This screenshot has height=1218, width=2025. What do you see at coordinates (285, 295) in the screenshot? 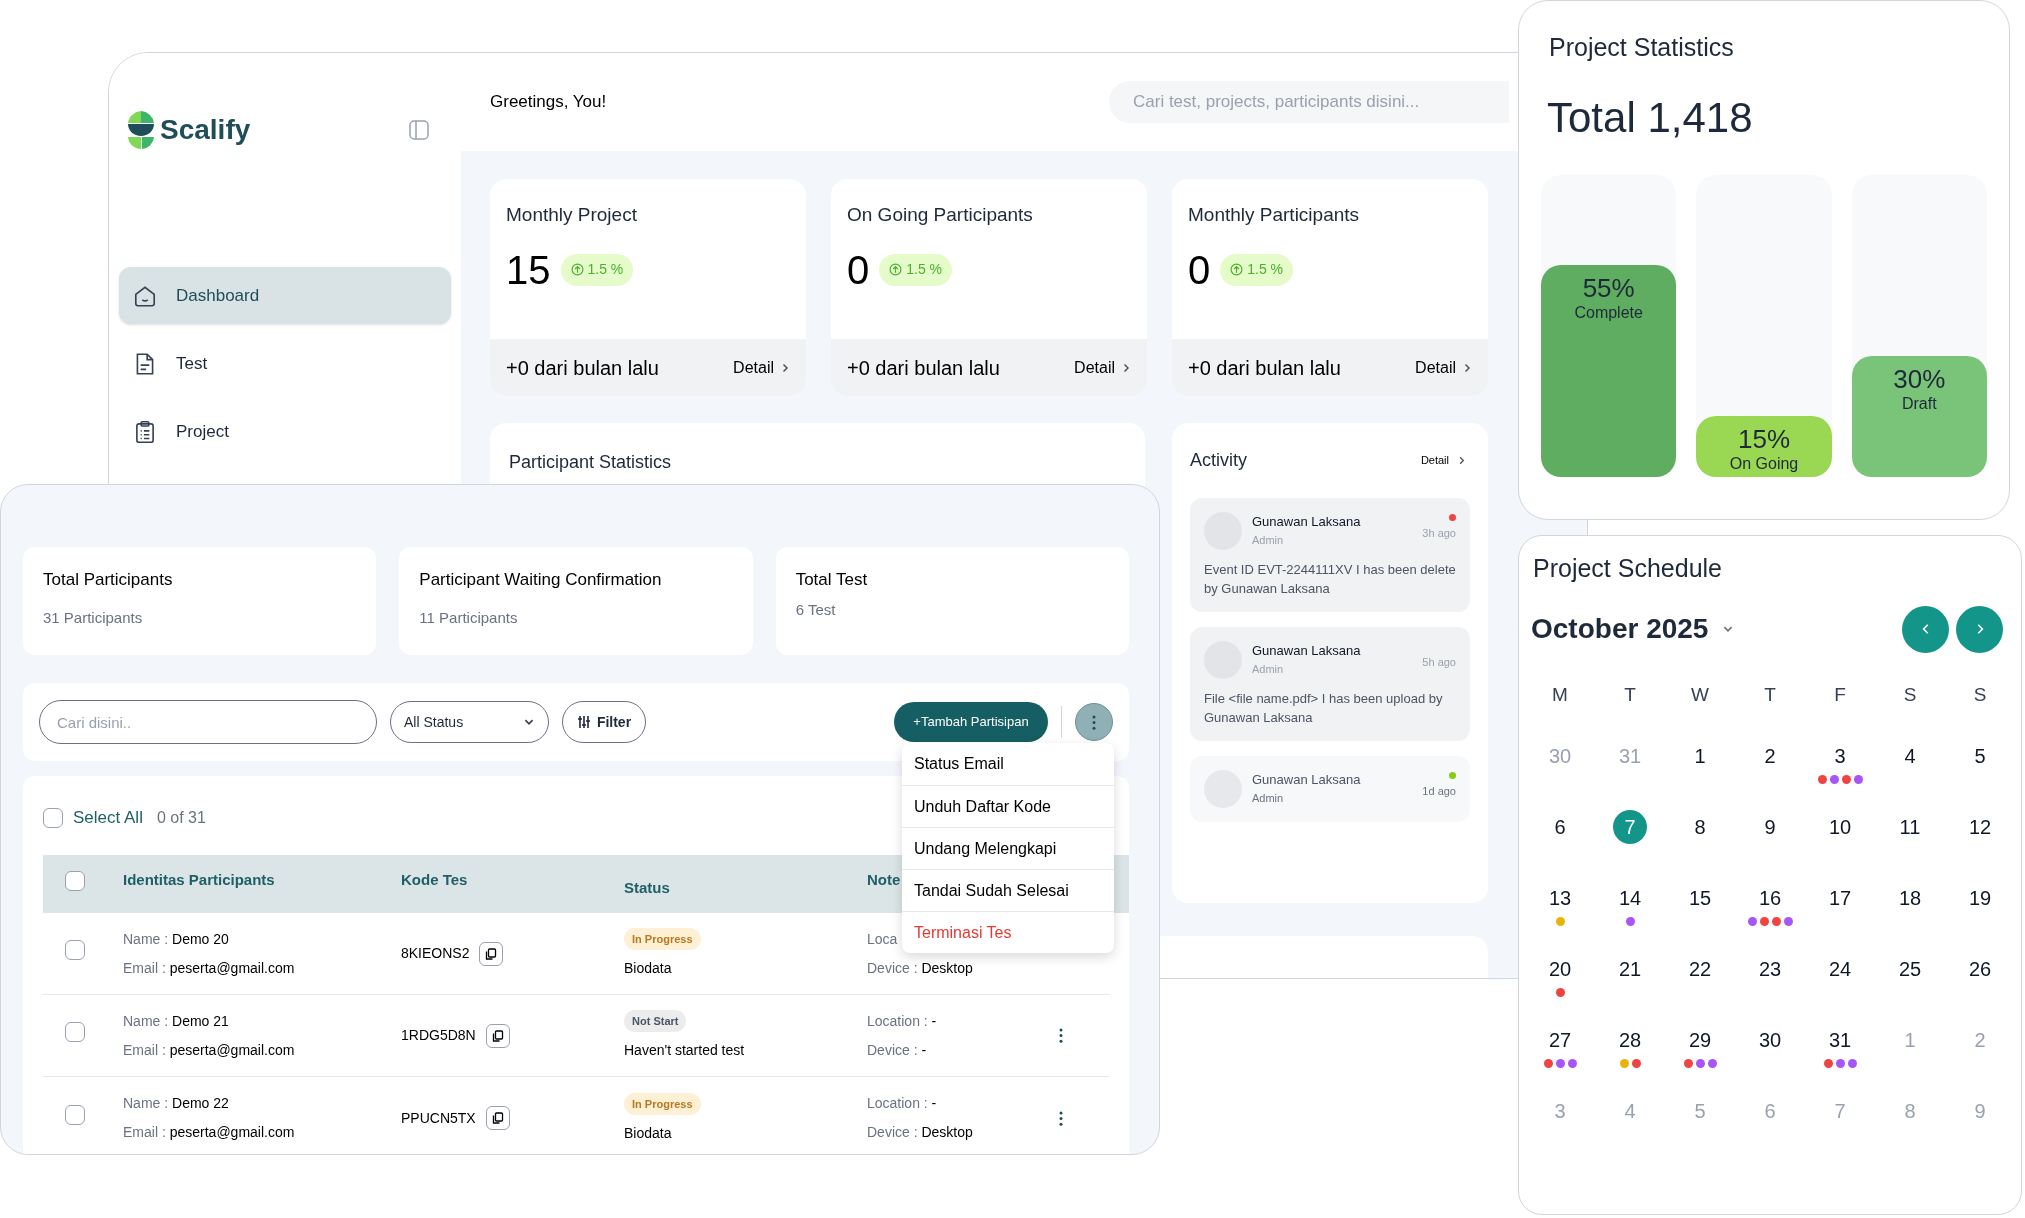
I see `nav-item: Dashboard` at bounding box center [285, 295].